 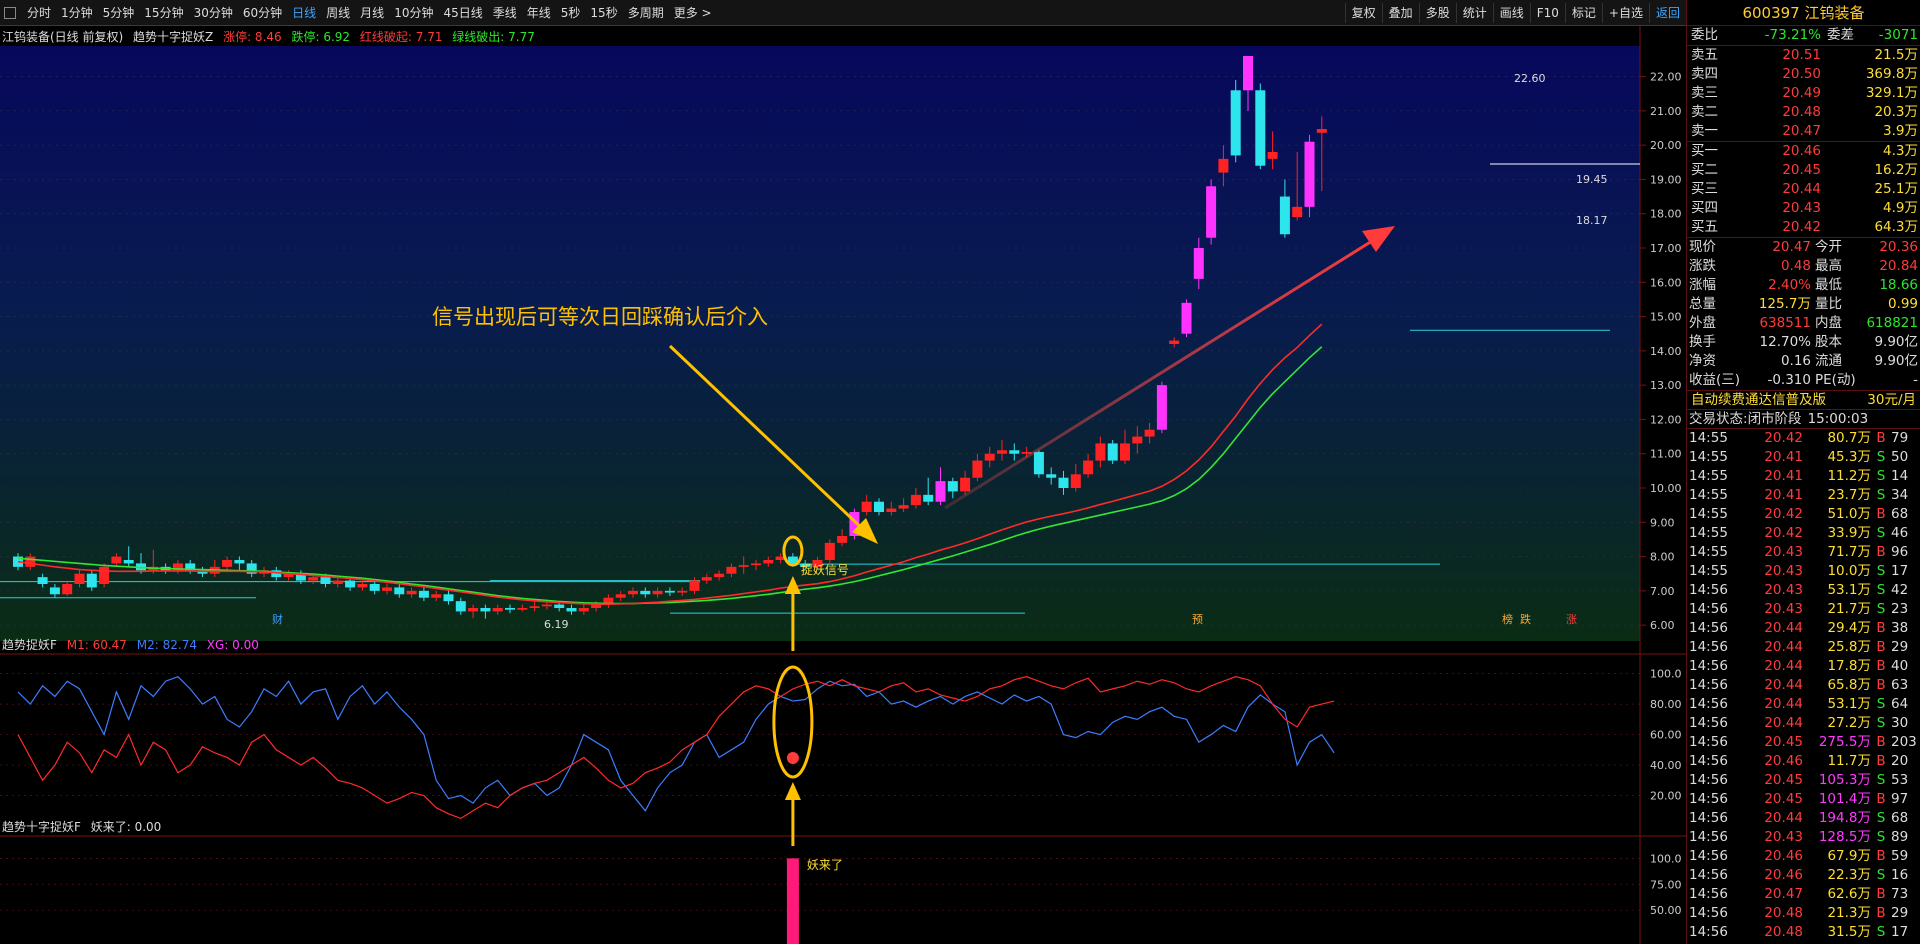 I want to click on tab-timeframe-11: 季线, so click(x=505, y=13).